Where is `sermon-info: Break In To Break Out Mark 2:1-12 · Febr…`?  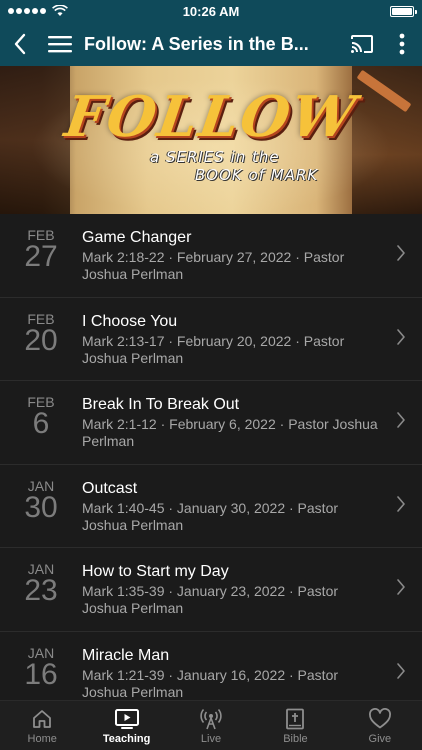 sermon-info: Break In To Break Out Mark 2:1-12 · Febr… is located at coordinates (252, 422).